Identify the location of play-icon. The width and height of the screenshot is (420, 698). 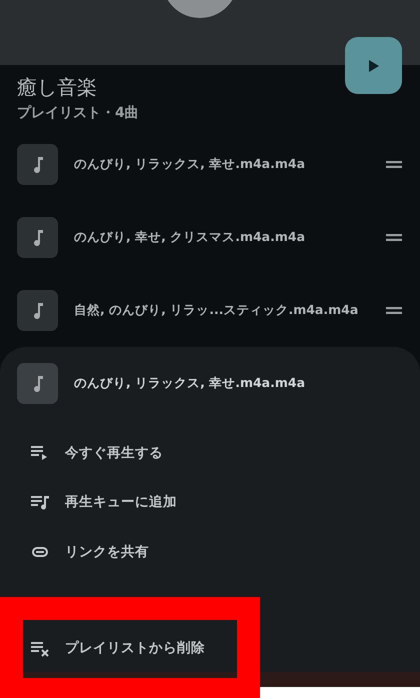
(373, 66).